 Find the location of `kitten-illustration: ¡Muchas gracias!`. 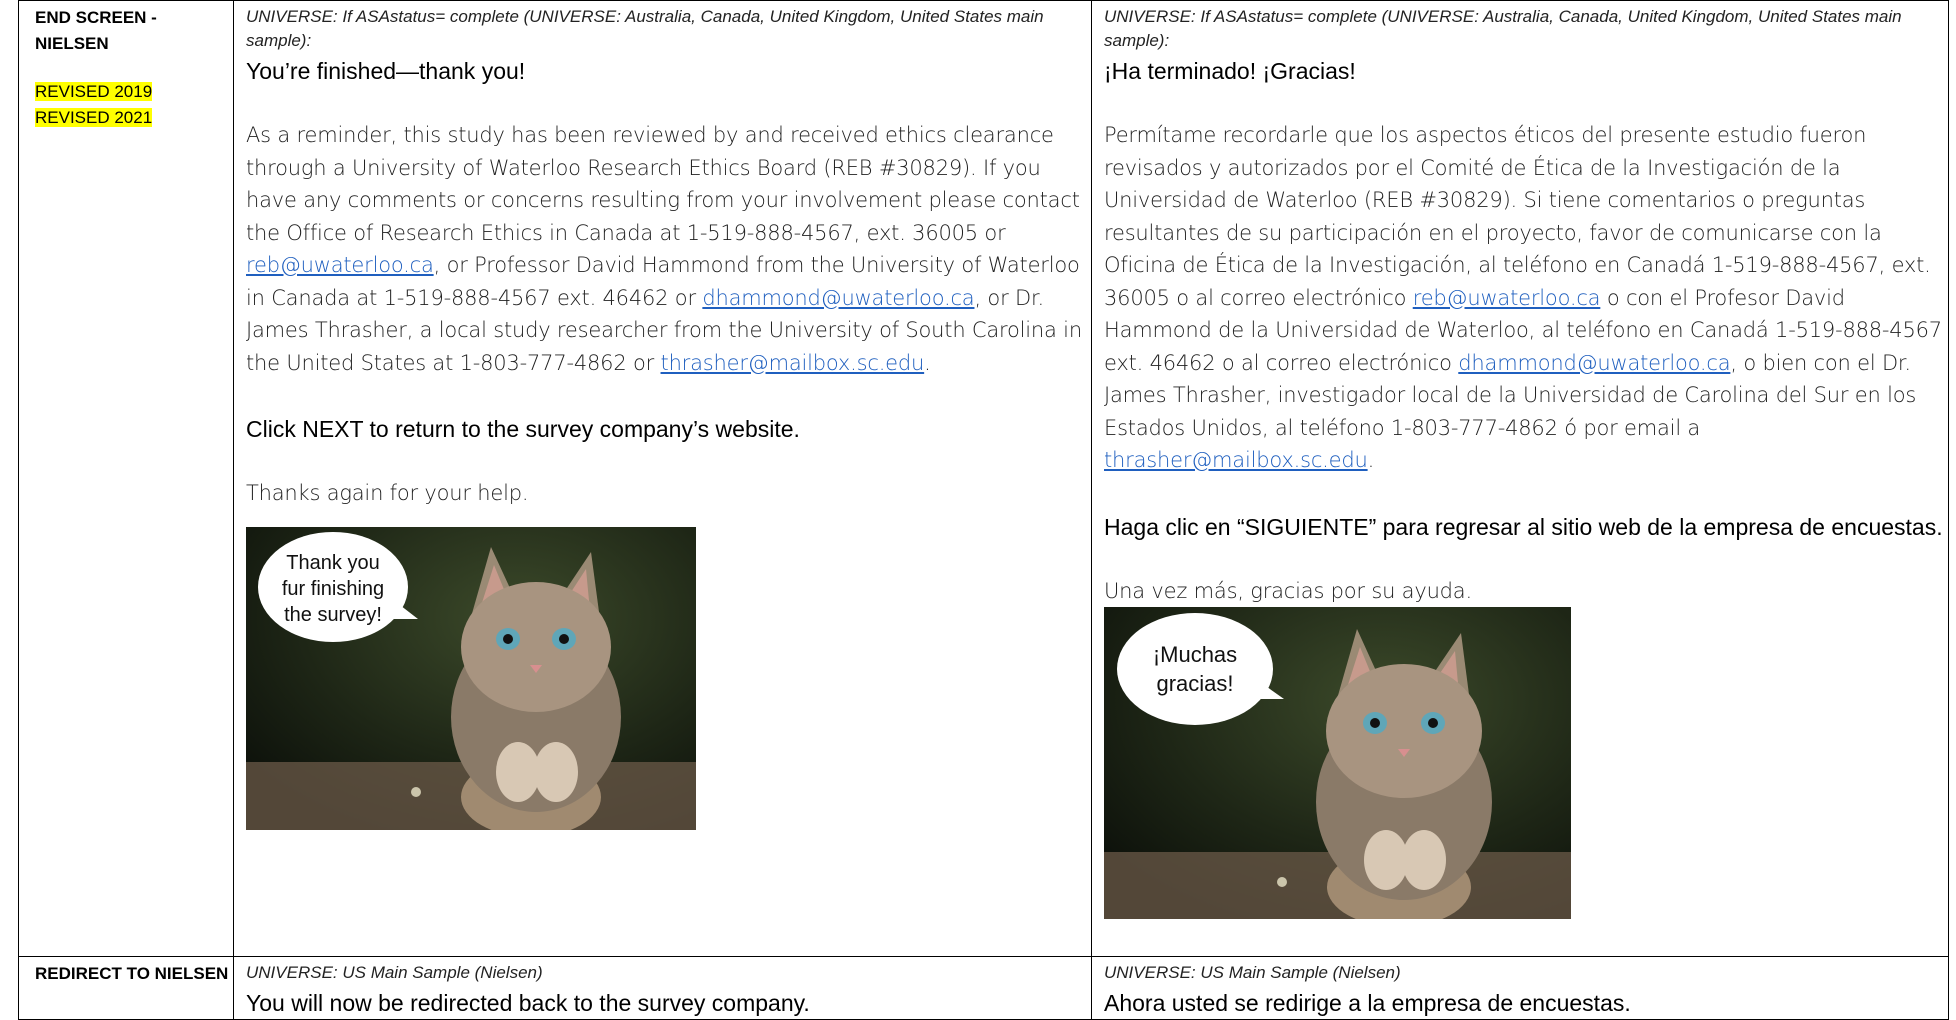

kitten-illustration: ¡Muchas gracias! is located at coordinates (1337, 763).